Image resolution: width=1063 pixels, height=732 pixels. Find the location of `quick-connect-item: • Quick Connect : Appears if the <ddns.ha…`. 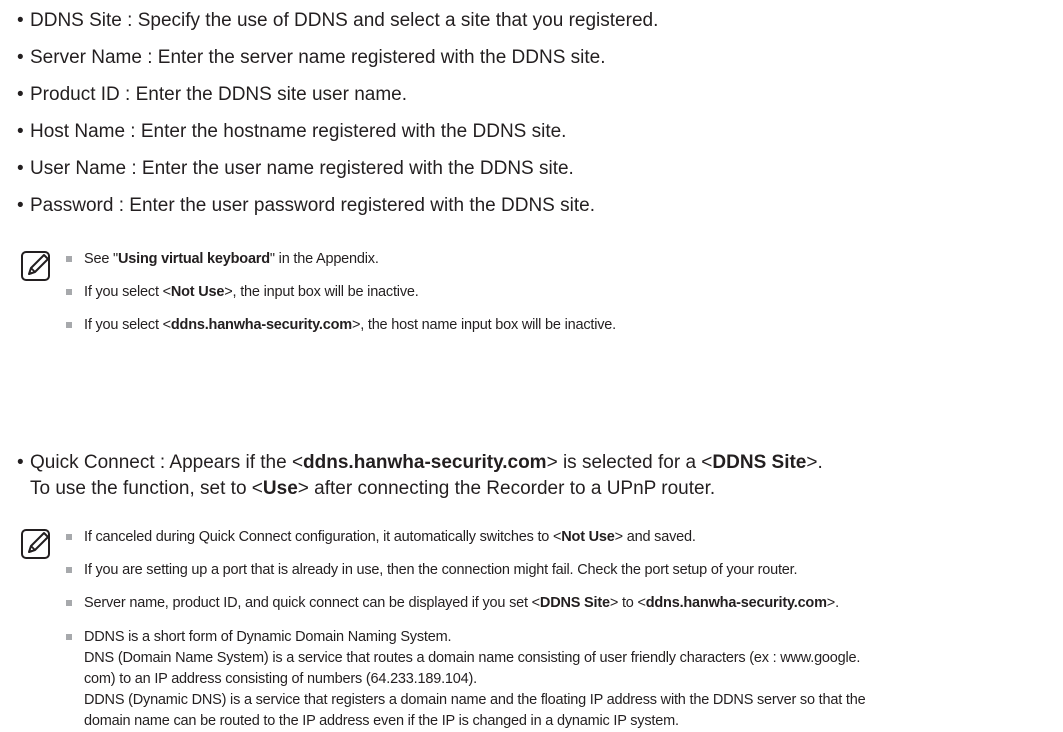

quick-connect-item: • Quick Connect : Appears if the <ddns.ha… is located at coordinates (420, 476).